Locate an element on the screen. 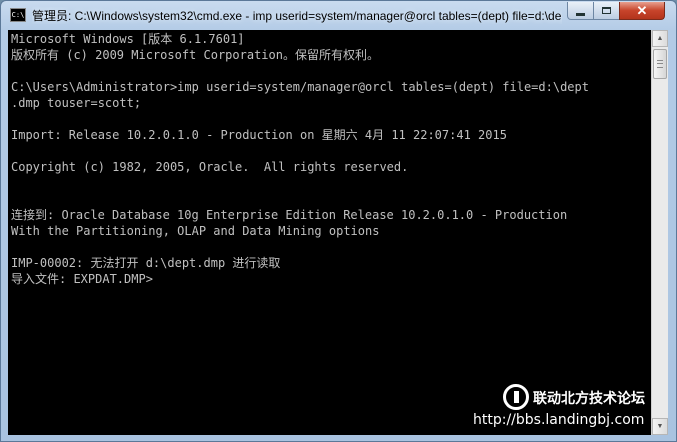 The width and height of the screenshot is (677, 442). forum-logo-icon is located at coordinates (516, 397).